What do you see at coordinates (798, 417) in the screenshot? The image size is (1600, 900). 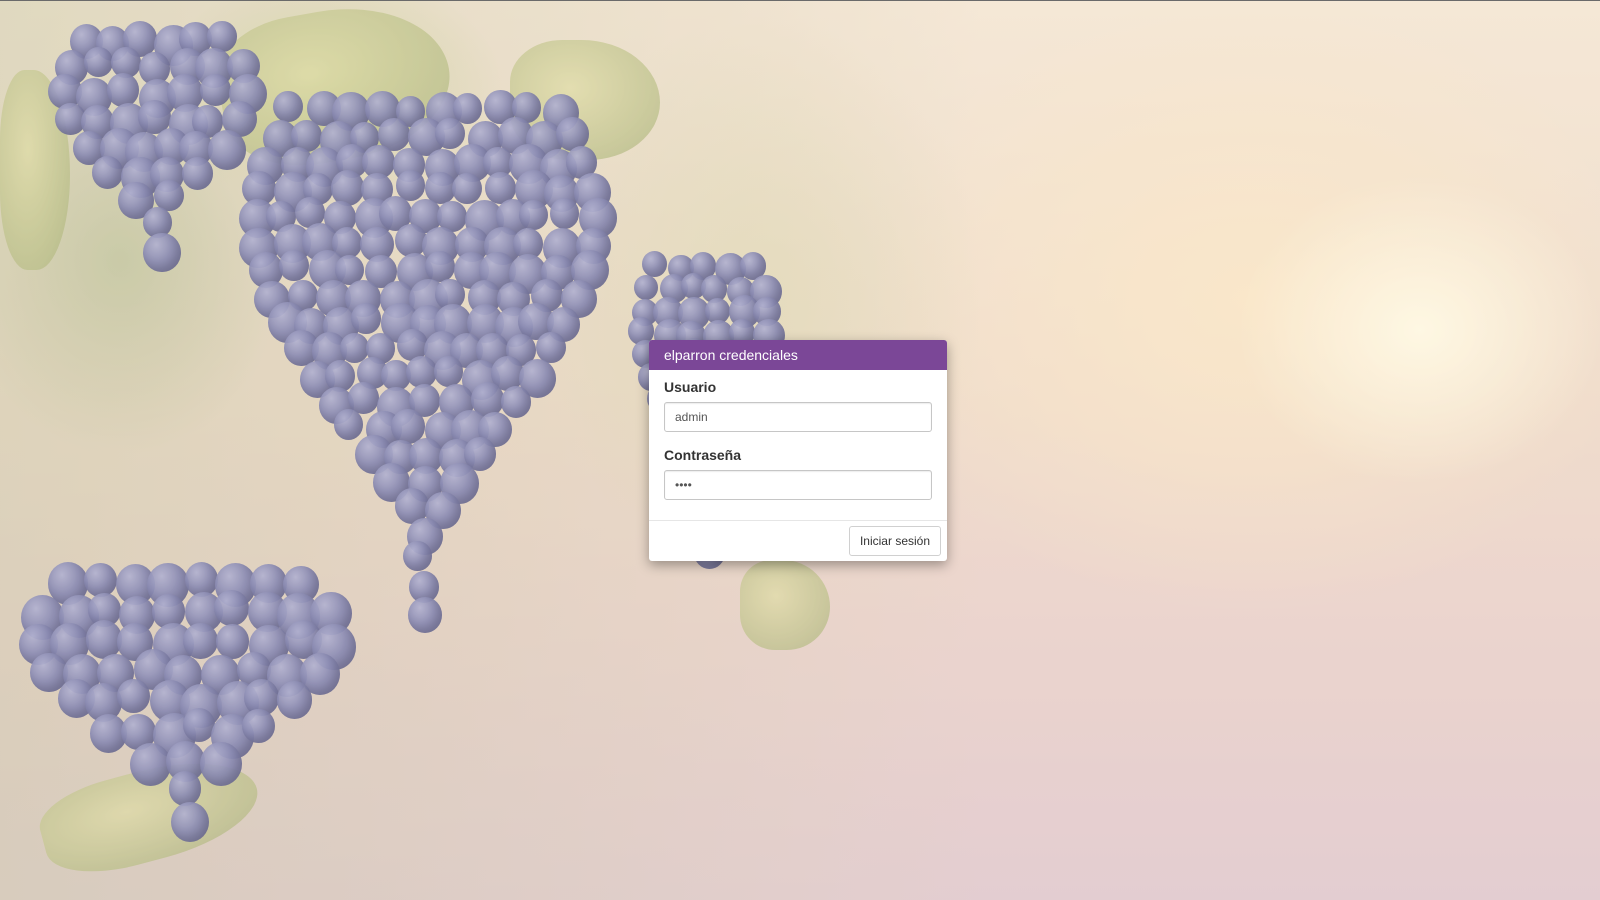 I see `username-input` at bounding box center [798, 417].